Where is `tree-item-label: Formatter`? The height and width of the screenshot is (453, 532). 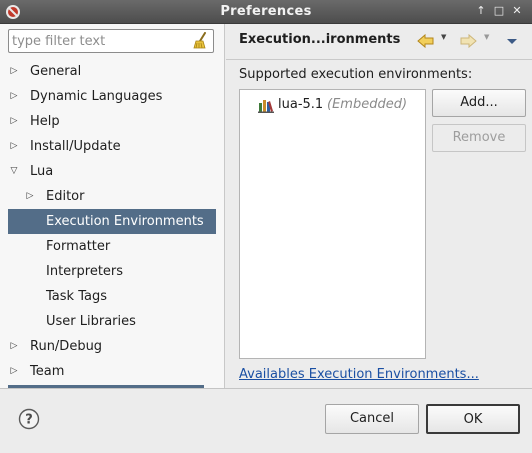
tree-item-label: Formatter is located at coordinates (78, 246).